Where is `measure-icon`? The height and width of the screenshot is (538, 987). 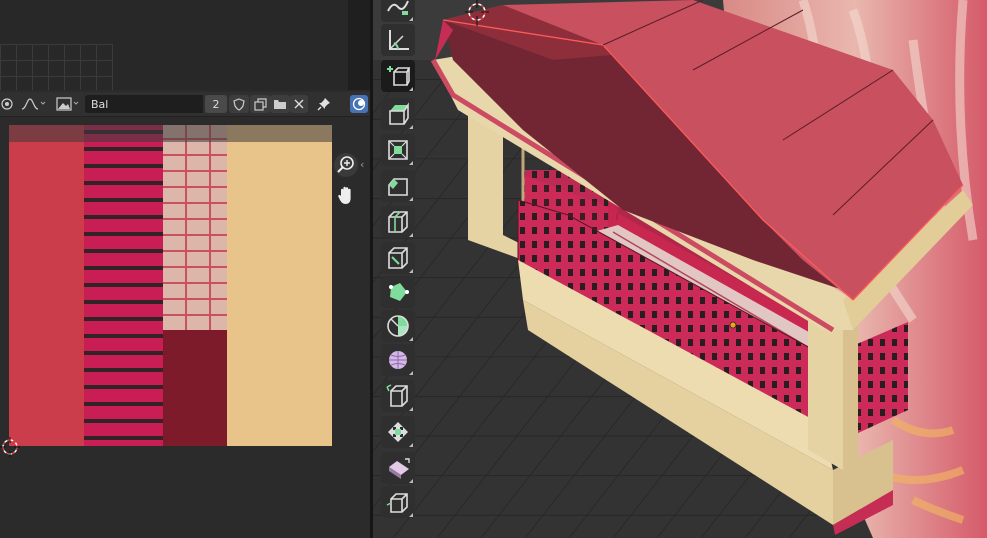 measure-icon is located at coordinates (399, 40).